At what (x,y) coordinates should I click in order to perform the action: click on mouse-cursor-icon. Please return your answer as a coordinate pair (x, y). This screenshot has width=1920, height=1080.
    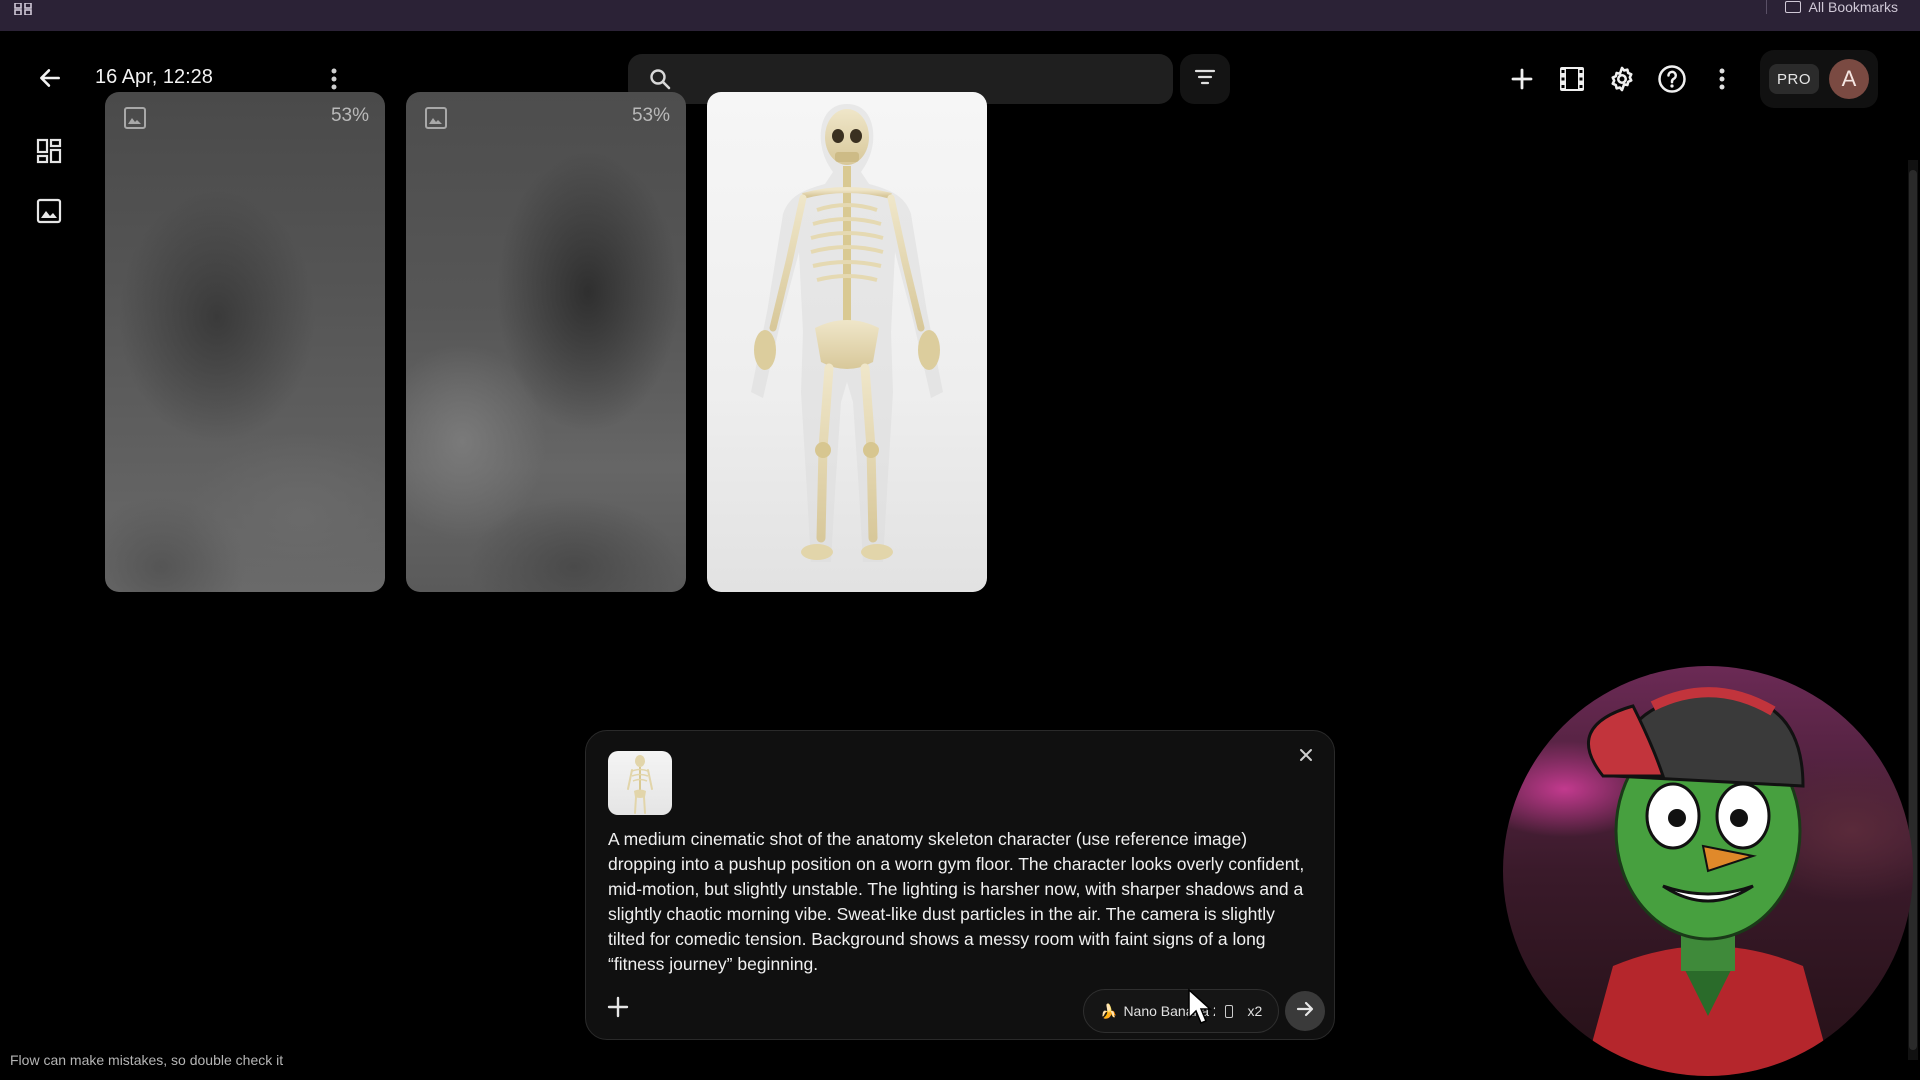
    Looking at the image, I should click on (1200, 1009).